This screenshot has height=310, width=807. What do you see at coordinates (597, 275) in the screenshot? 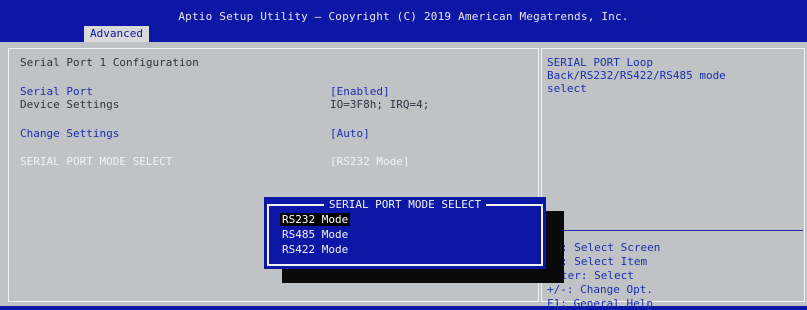
I see `key-help-enter: ter: Select` at bounding box center [597, 275].